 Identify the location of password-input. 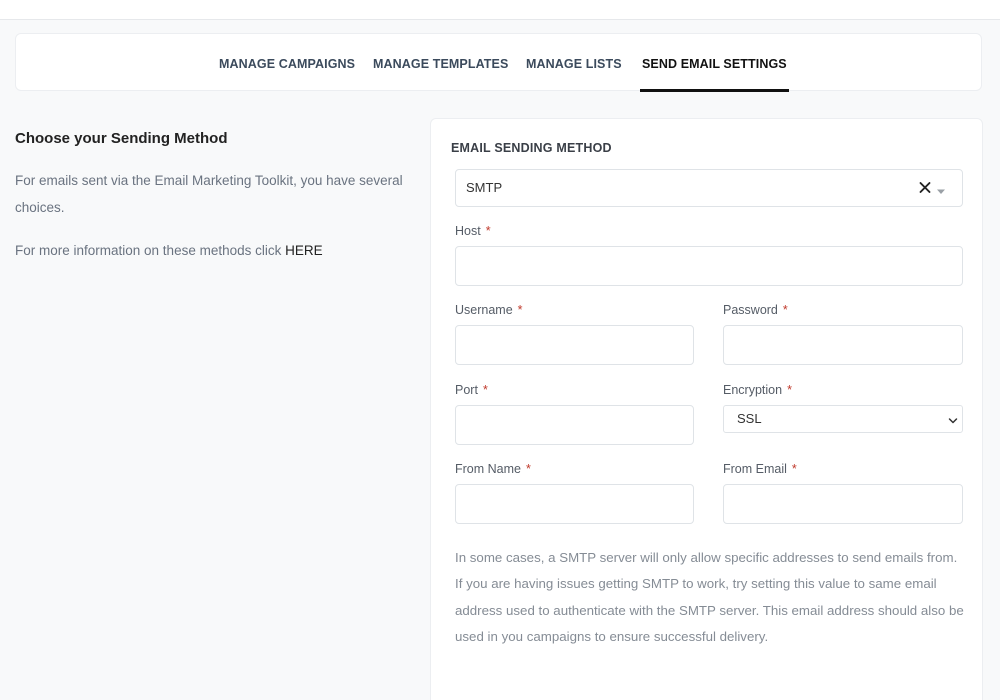
(843, 345).